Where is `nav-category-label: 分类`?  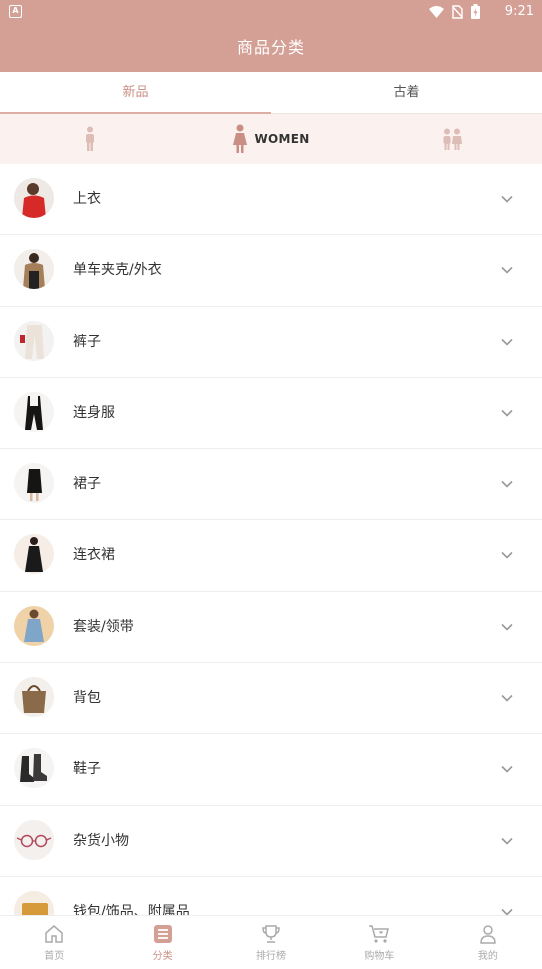
nav-category-label: 分类 is located at coordinates (162, 956).